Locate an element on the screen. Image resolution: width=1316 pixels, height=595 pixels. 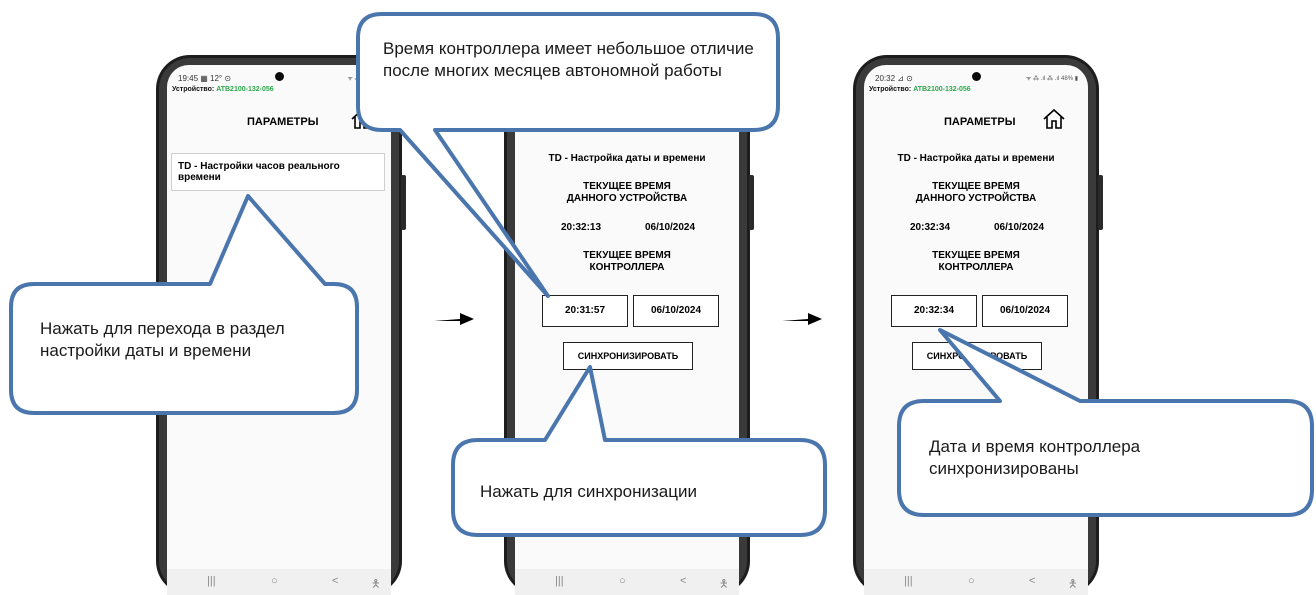
status-bar: 19:45 ▦ 12° ⊙ ᯤ ⁂ .ıl ⁂ .ıl is located at coordinates (279, 76).